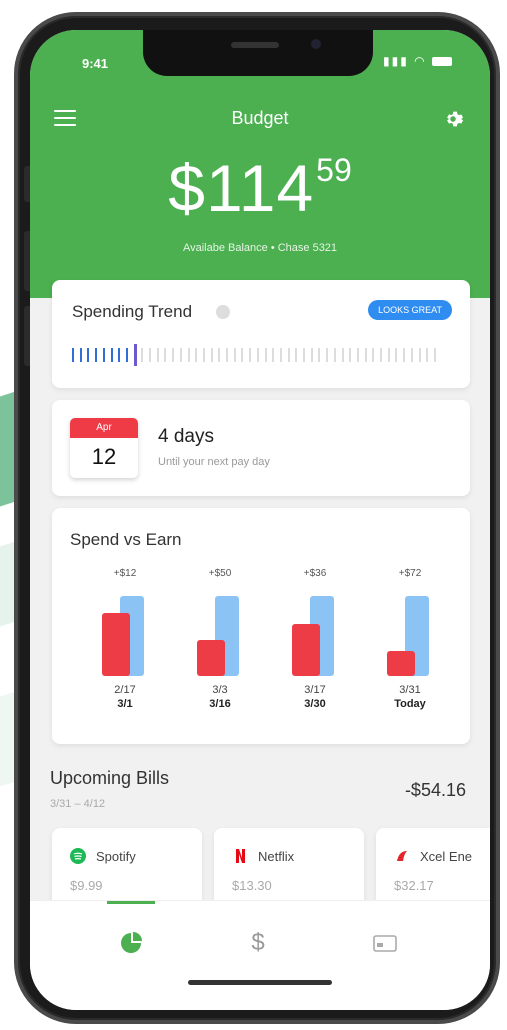  I want to click on card-icon, so click(385, 943).